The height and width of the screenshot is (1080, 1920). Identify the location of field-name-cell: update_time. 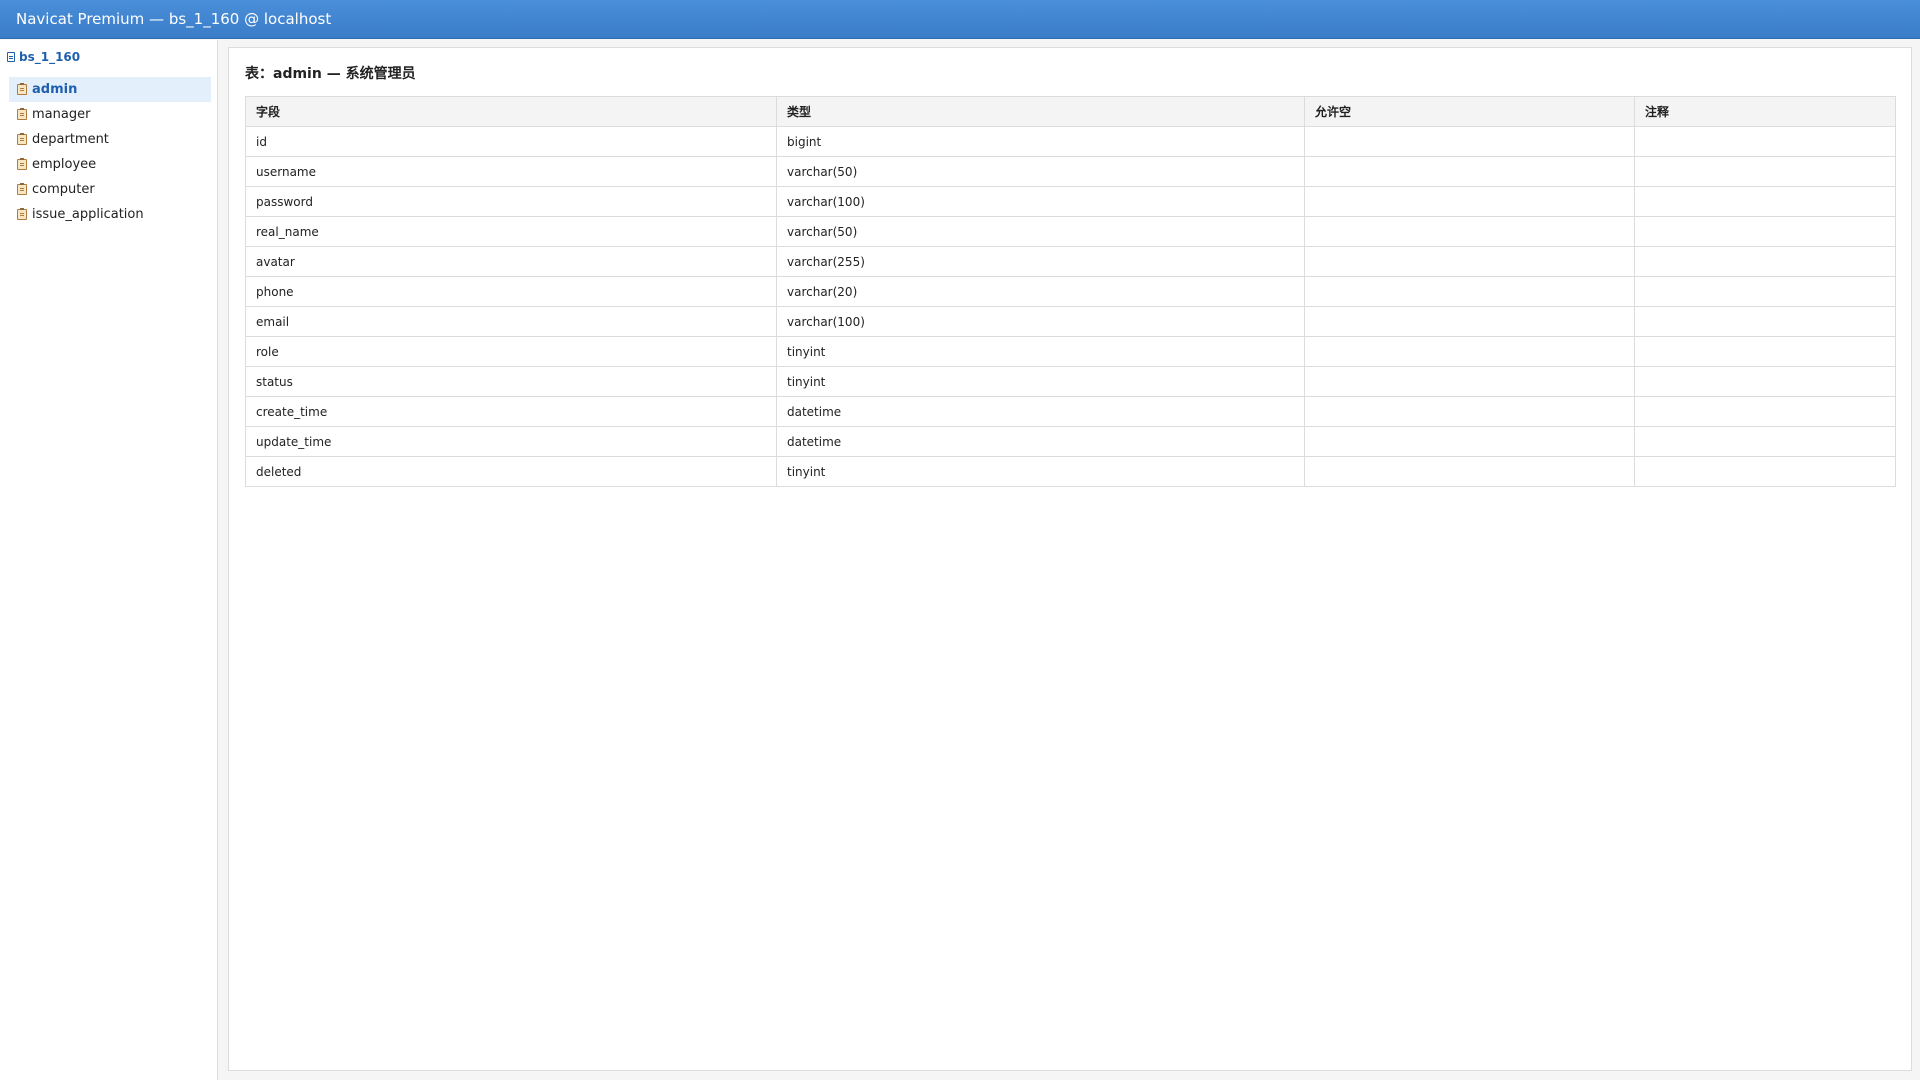
(511, 441).